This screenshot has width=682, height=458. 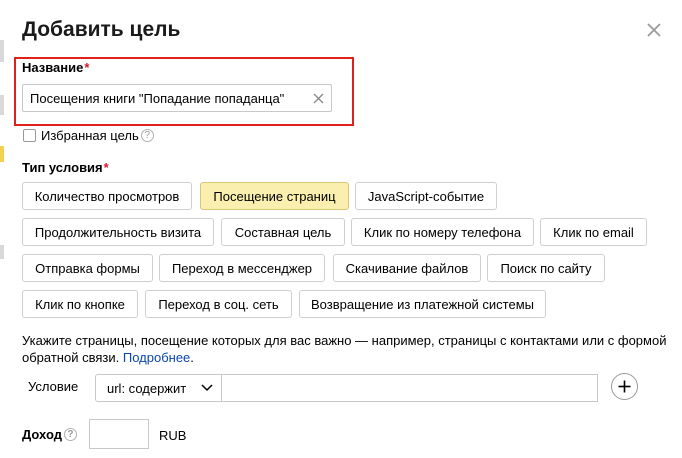 What do you see at coordinates (107, 196) in the screenshot?
I see `option-views-count: Количество просмотров` at bounding box center [107, 196].